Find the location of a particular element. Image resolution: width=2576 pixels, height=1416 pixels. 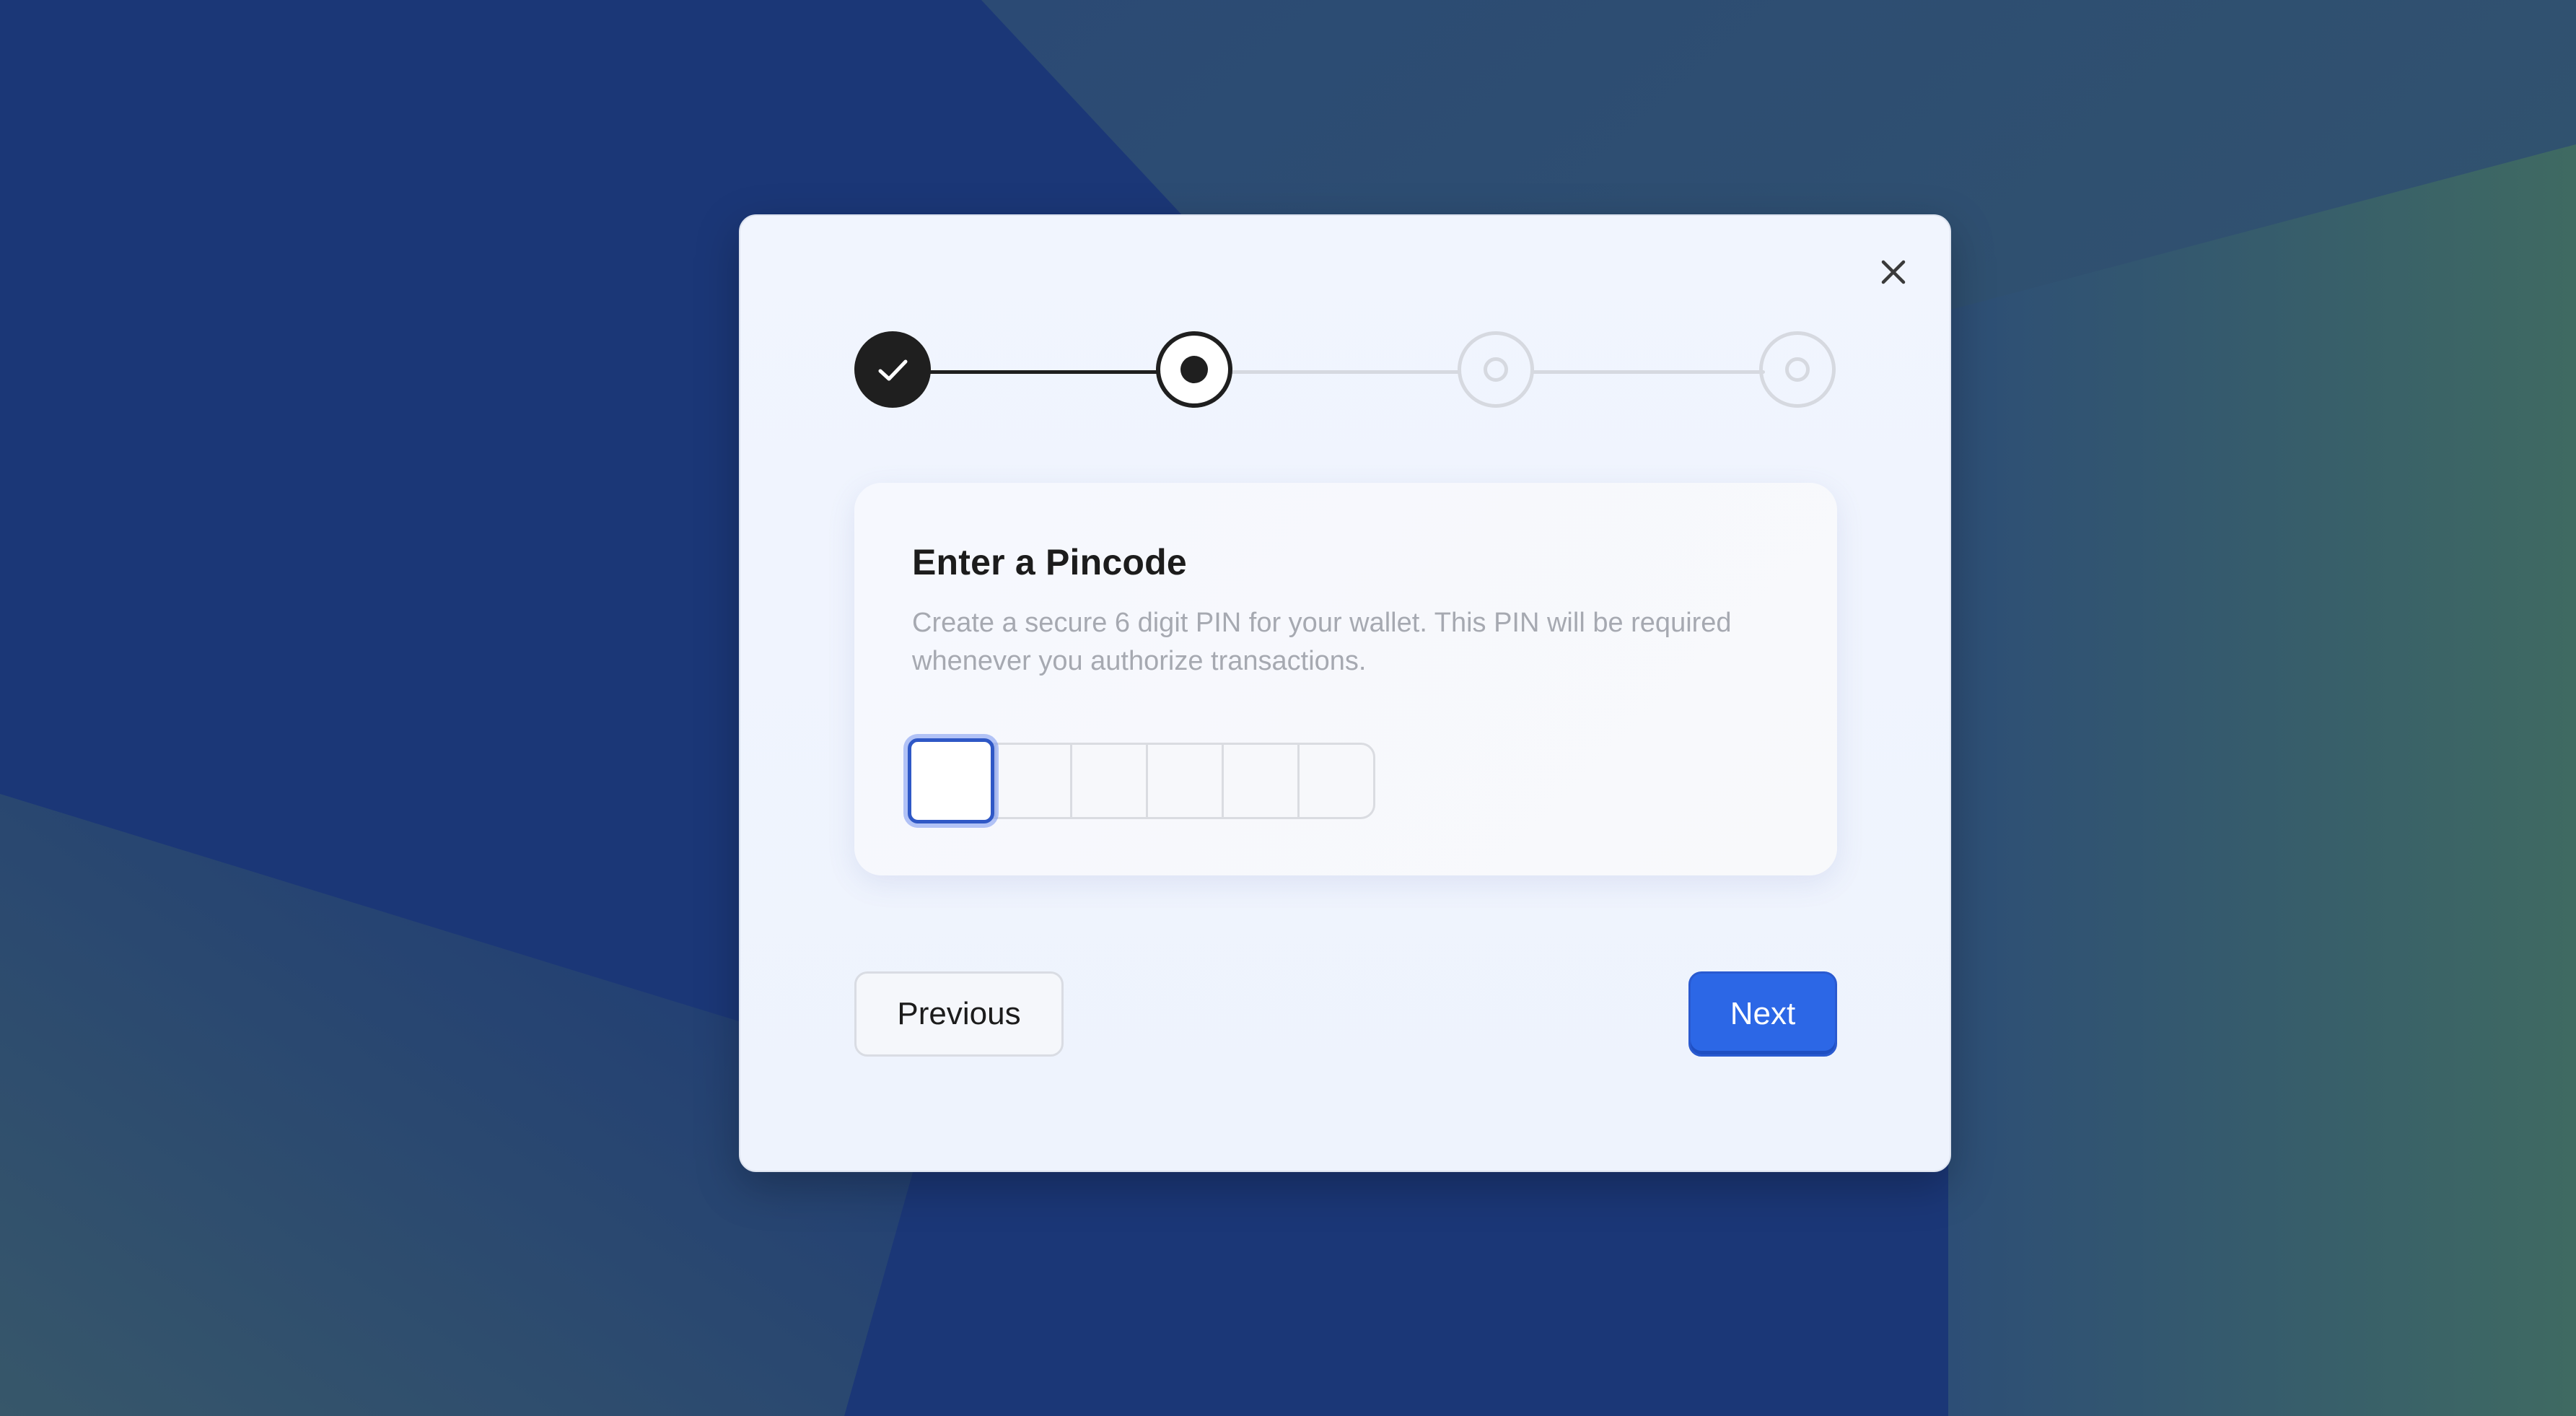

previous-button: Previous is located at coordinates (959, 1014).